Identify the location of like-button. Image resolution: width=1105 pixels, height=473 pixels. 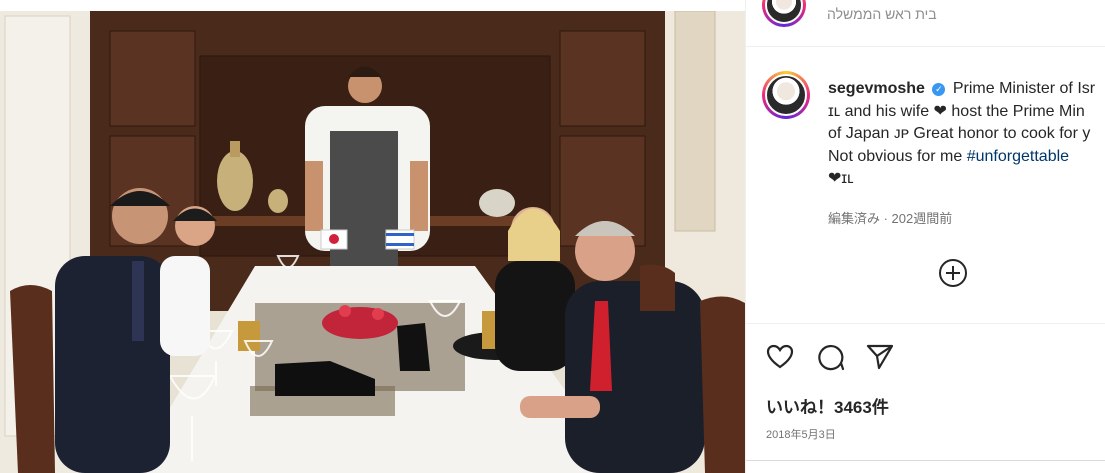
(780, 357).